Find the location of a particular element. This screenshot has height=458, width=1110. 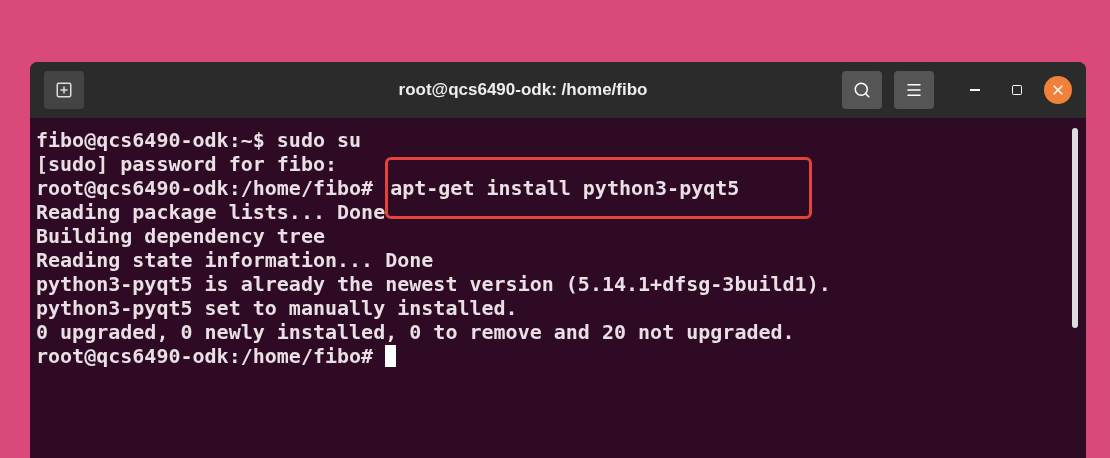

new-tab-icon is located at coordinates (64, 90).